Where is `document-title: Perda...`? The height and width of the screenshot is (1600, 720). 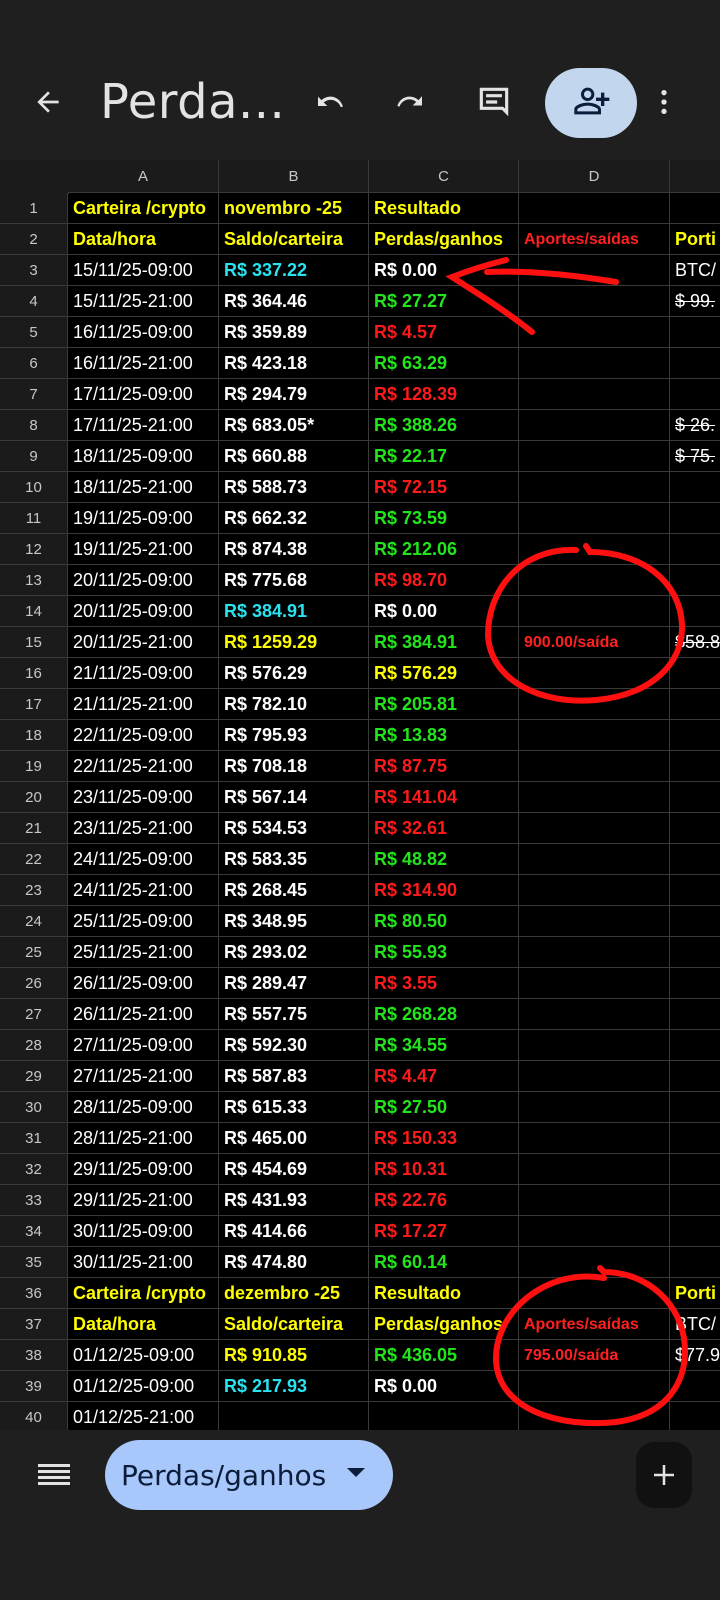
document-title: Perda... is located at coordinates (192, 102).